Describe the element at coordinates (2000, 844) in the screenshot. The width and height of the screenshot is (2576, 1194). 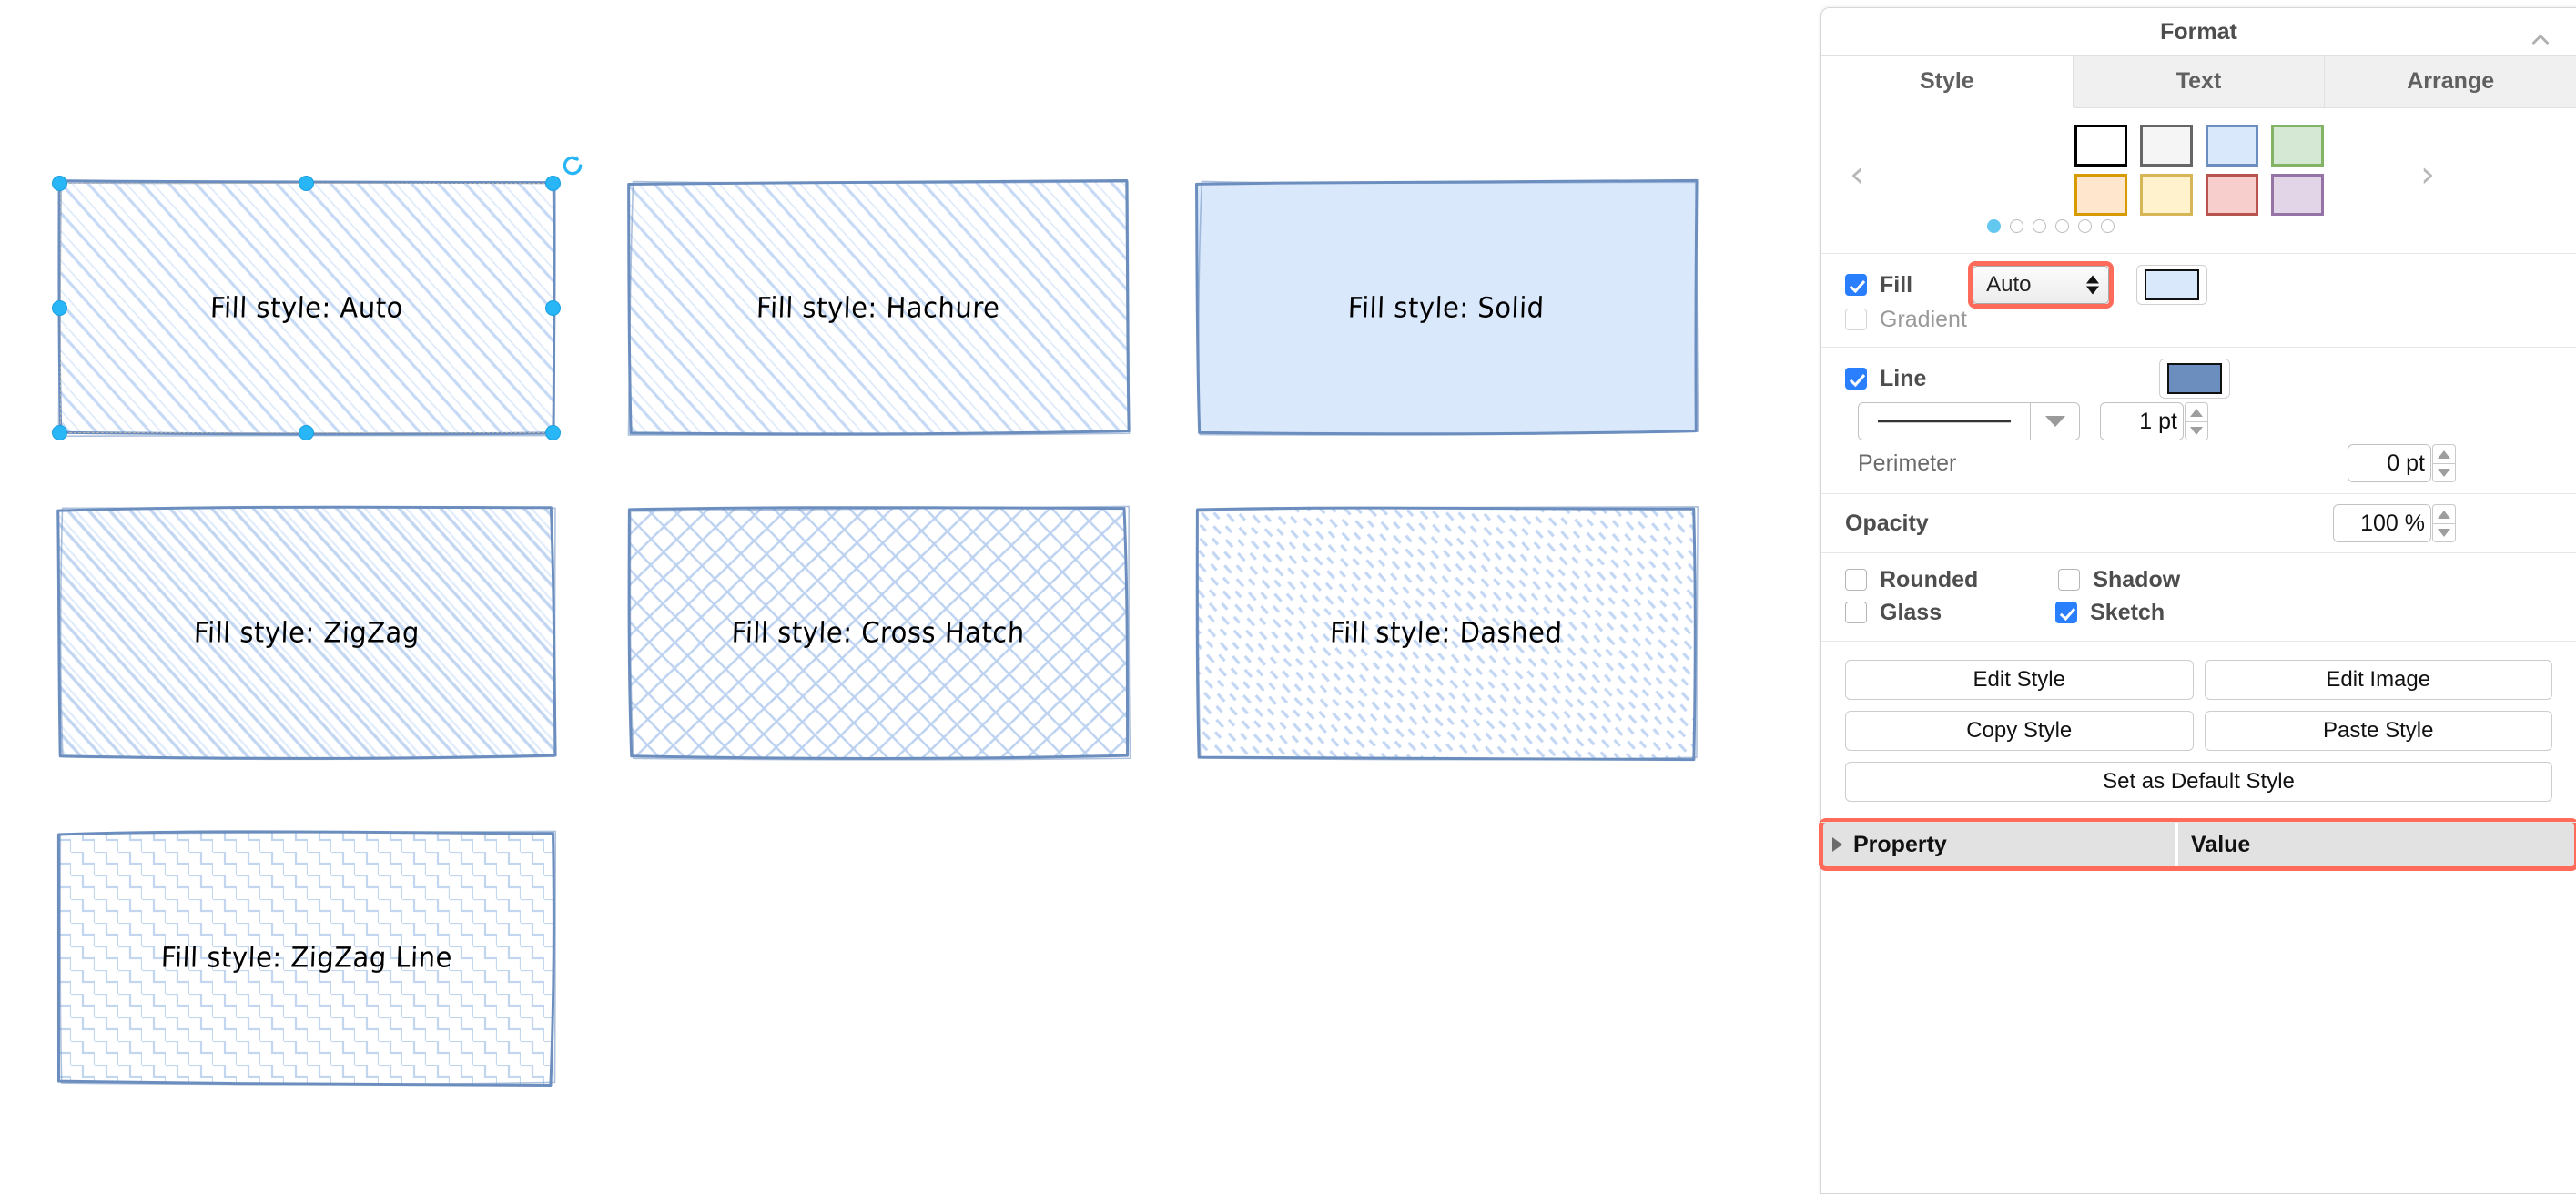
I see `property-column-header: Property` at that location.